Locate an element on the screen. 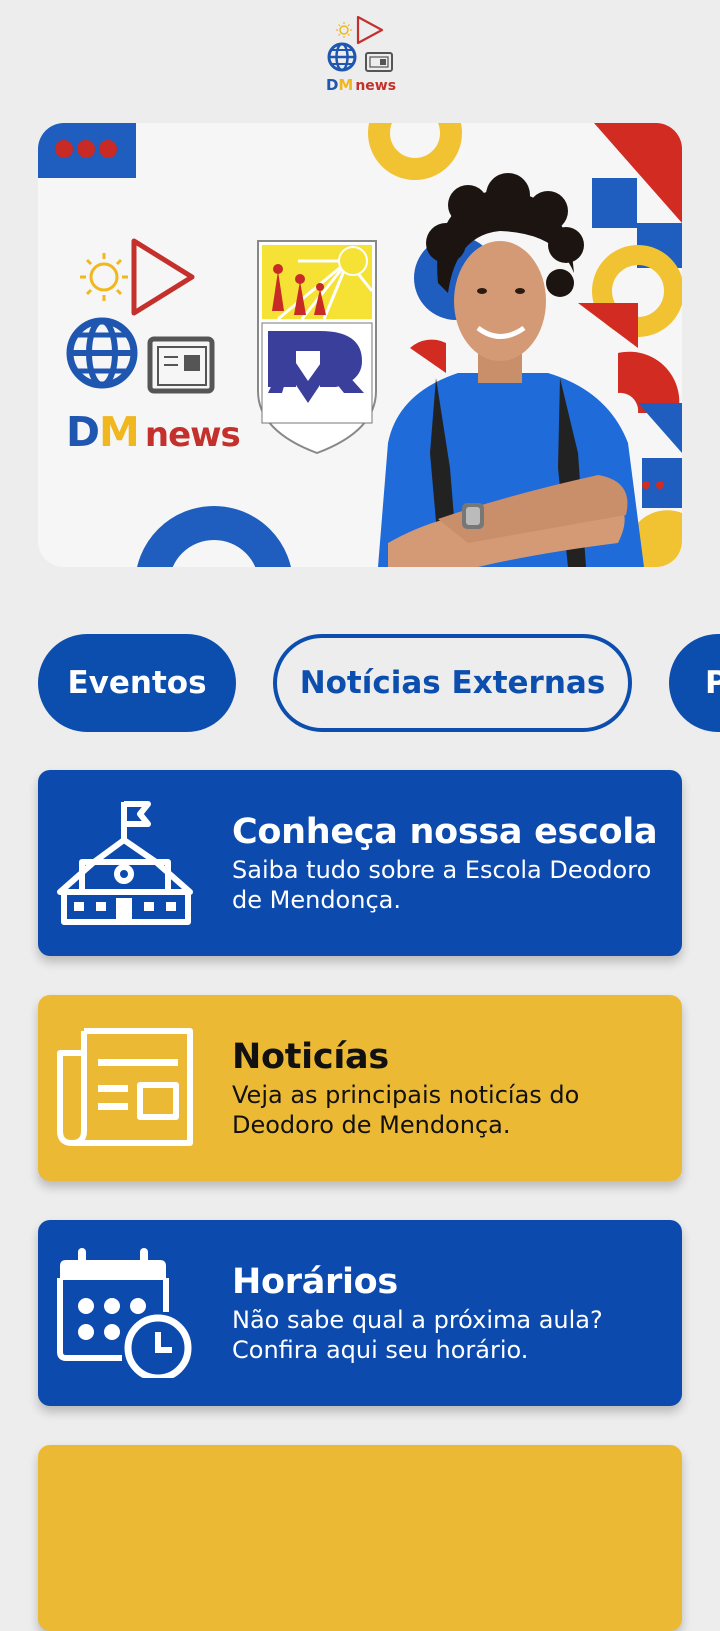 Image resolution: width=720 pixels, height=1631 pixels. banner-news-text: news is located at coordinates (192, 435).